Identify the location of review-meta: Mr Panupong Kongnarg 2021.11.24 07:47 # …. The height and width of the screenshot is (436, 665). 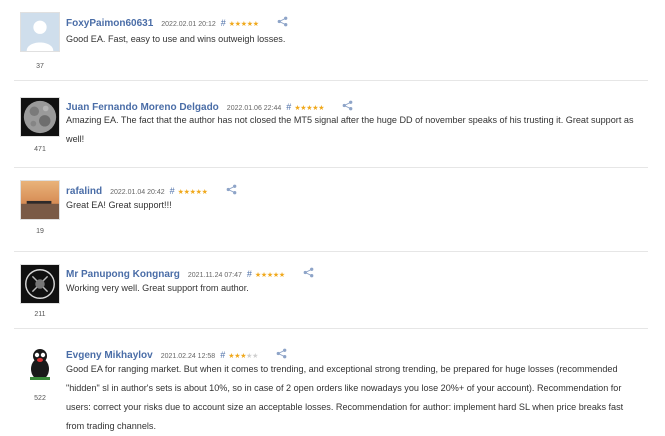
(190, 272).